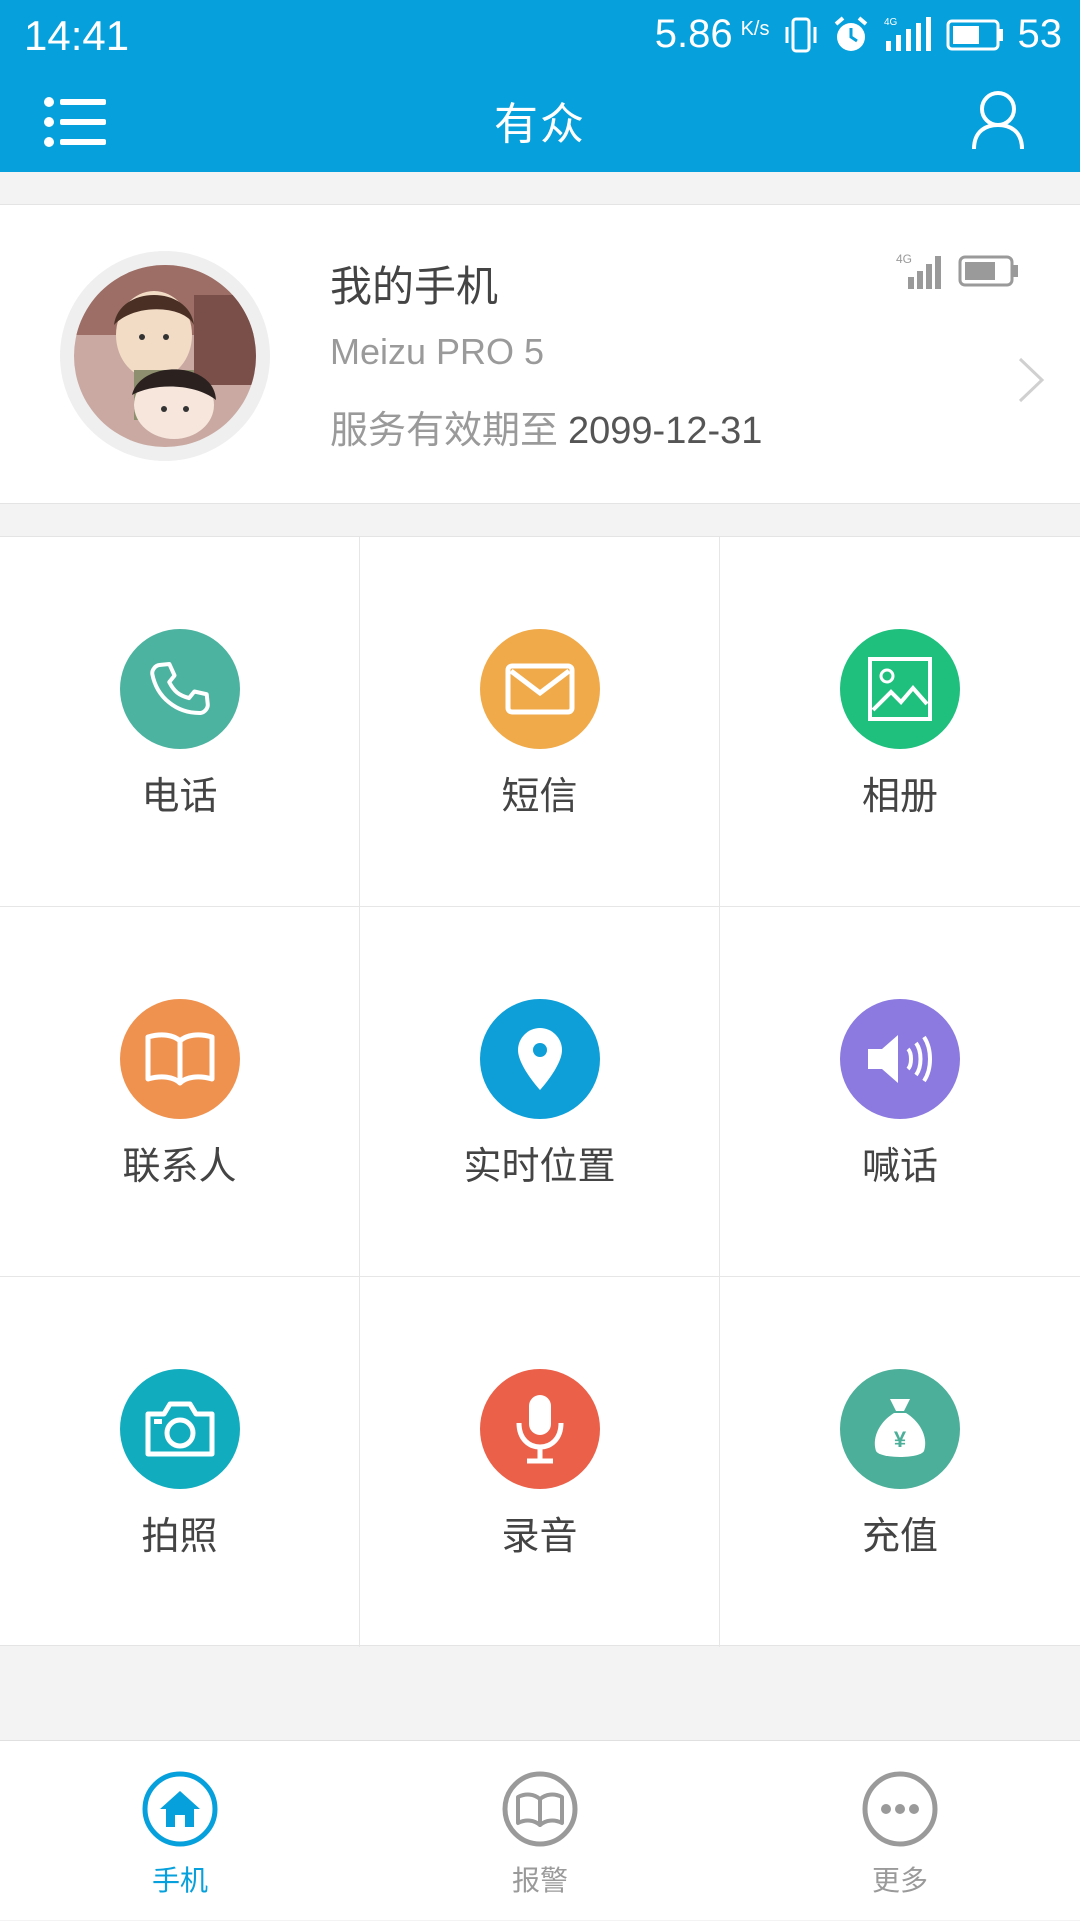 The width and height of the screenshot is (1080, 1921). I want to click on feature-shout: 喊话, so click(900, 1092).